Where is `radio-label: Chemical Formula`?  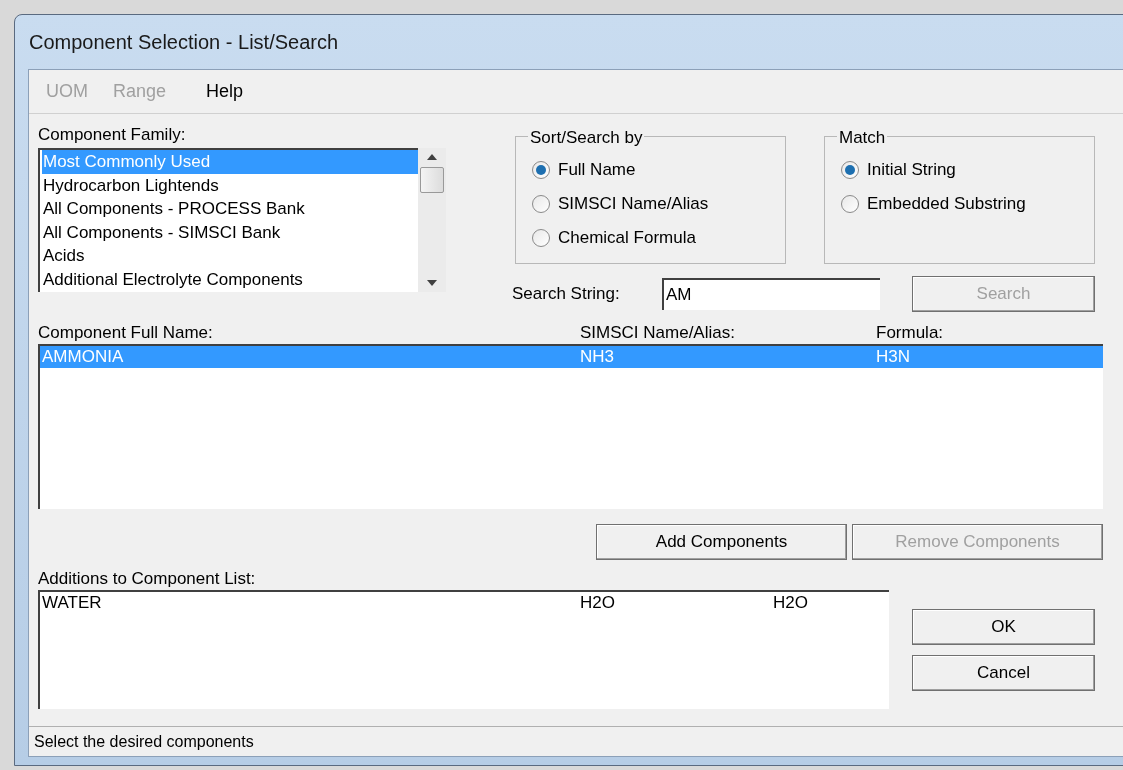 radio-label: Chemical Formula is located at coordinates (627, 238).